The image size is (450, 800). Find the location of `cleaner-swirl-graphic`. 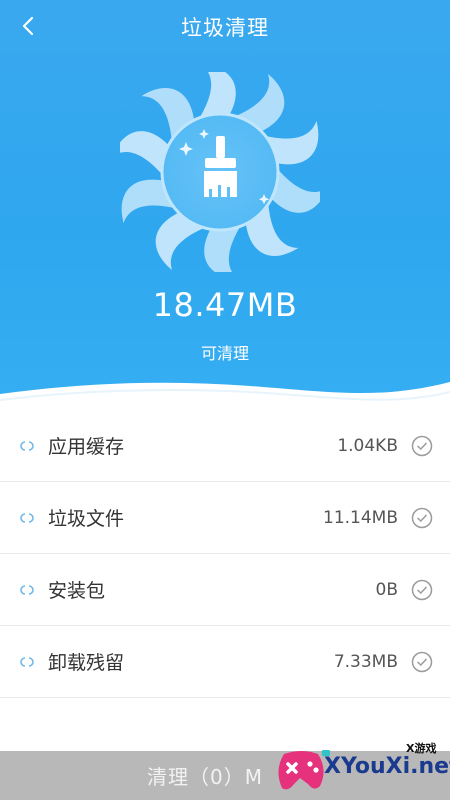

cleaner-swirl-graphic is located at coordinates (220, 172).